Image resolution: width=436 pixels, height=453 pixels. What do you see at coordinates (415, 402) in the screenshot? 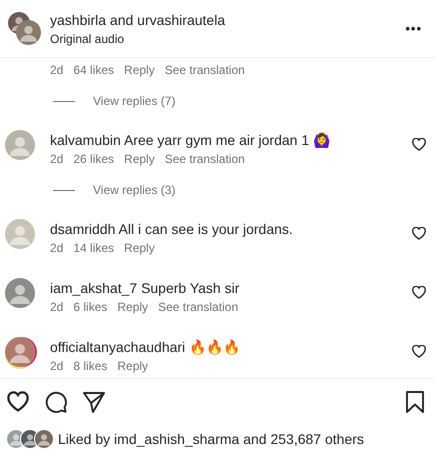
I see `bookmark-icon` at bounding box center [415, 402].